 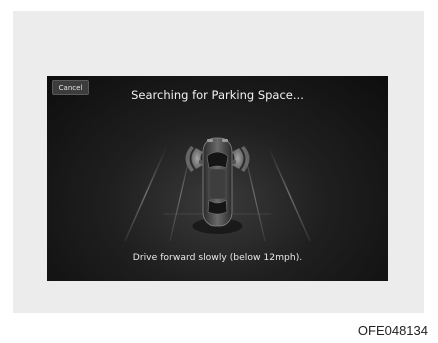 I want to click on parking-scene, so click(x=217, y=189).